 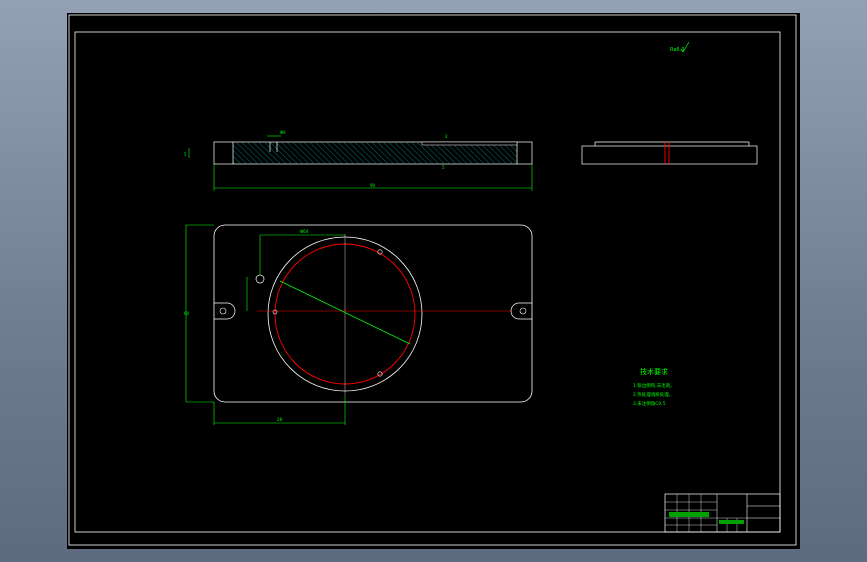 What do you see at coordinates (375, 153) in the screenshot?
I see `section-hatch` at bounding box center [375, 153].